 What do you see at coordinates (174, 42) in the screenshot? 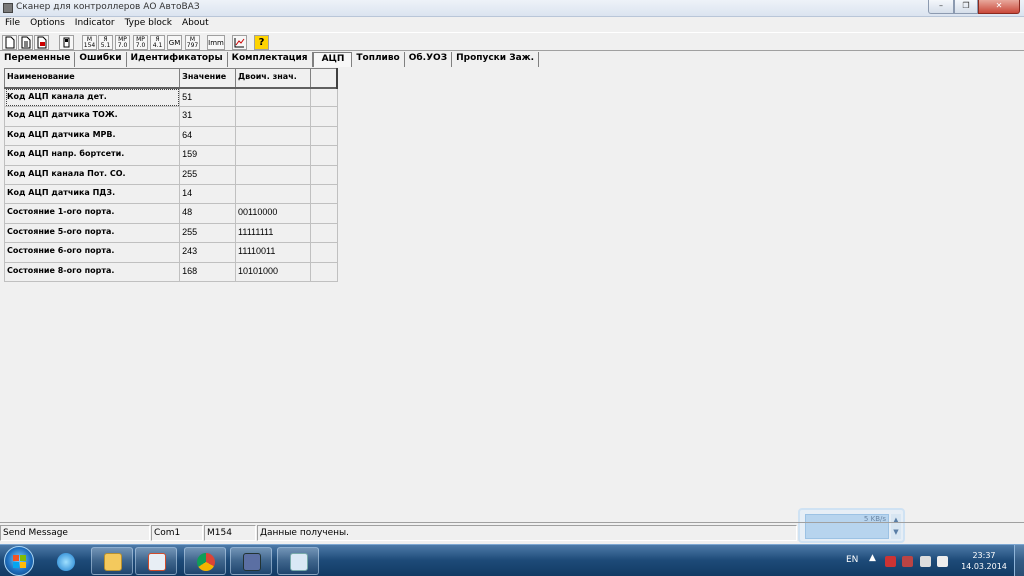
I see `gm-icon: GM` at bounding box center [174, 42].